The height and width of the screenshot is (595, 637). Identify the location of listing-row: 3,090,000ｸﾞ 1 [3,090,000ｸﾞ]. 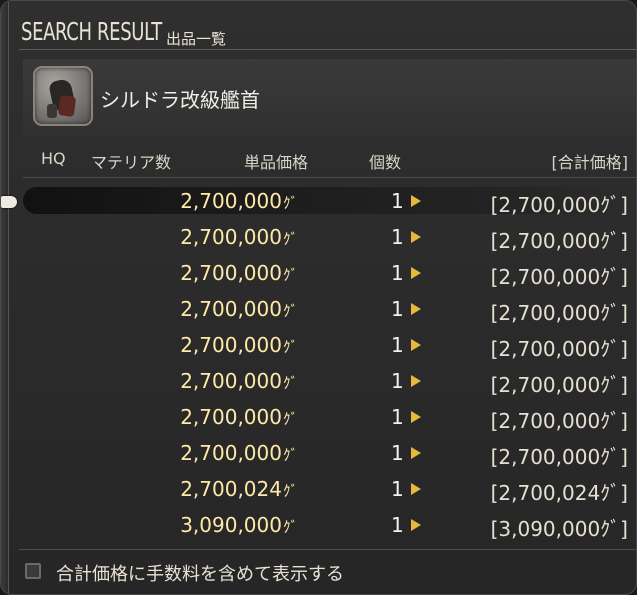
(329, 525).